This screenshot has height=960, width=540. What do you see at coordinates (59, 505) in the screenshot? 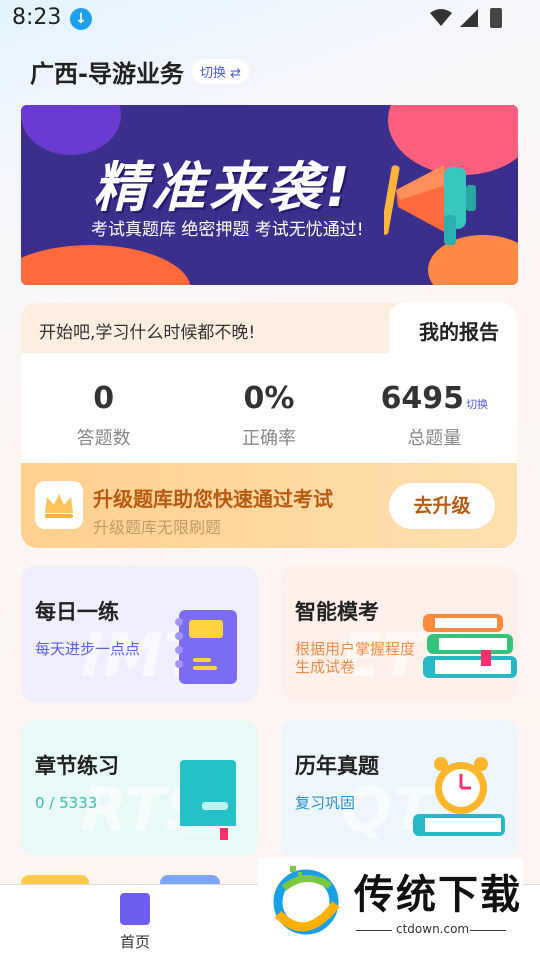
I see `crown-icon` at bounding box center [59, 505].